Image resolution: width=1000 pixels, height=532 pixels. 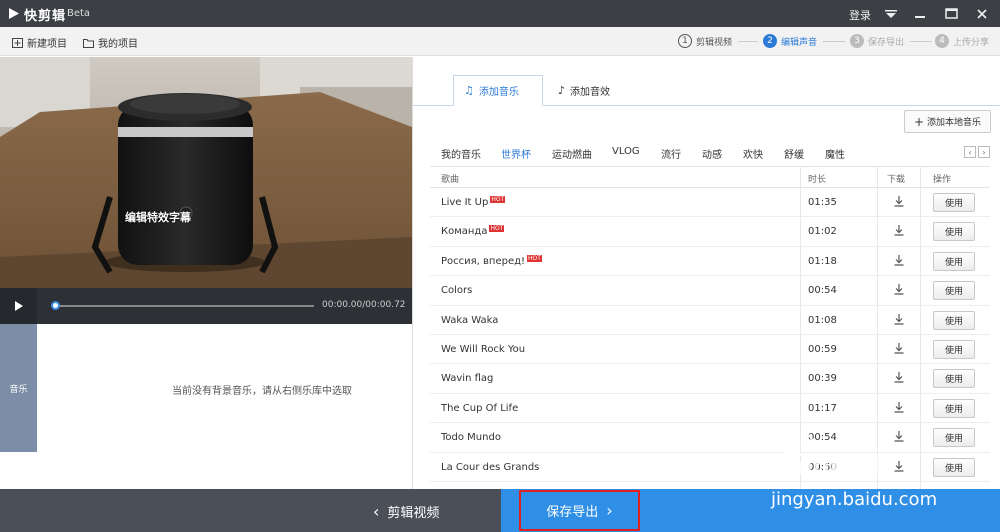 What do you see at coordinates (984, 152) in the screenshot?
I see `chevron-right-icon: ›` at bounding box center [984, 152].